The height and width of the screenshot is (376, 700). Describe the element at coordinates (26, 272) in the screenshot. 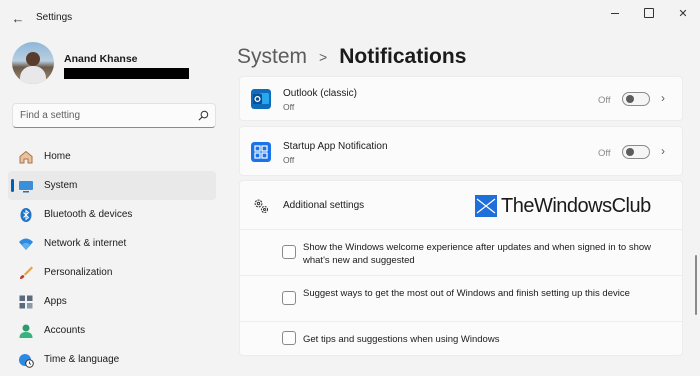

I see `brush-icon` at that location.